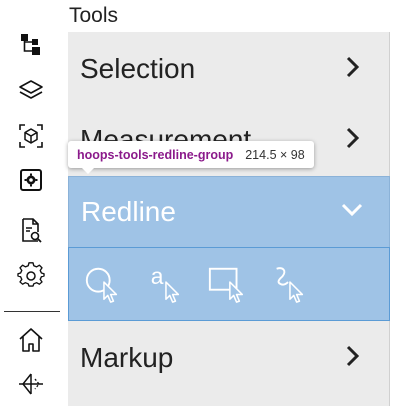  I want to click on home-icon, so click(31, 340).